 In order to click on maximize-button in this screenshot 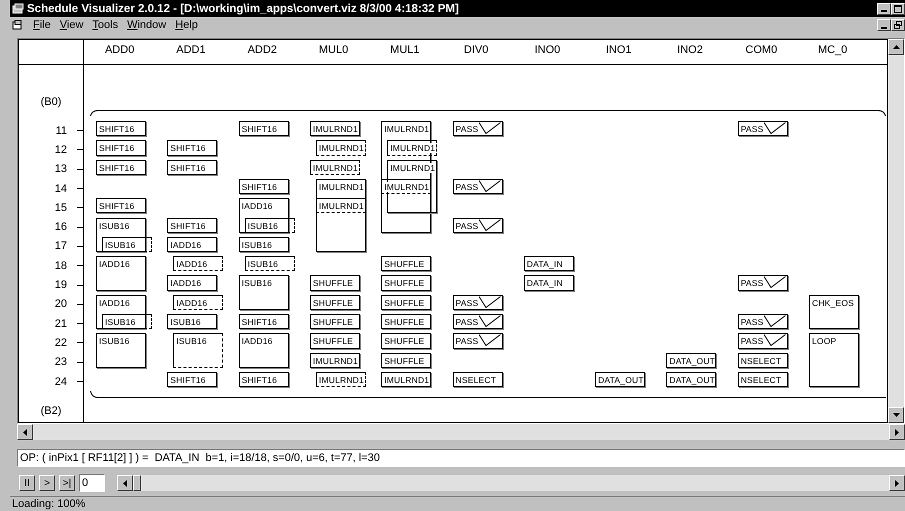, I will do `click(898, 8)`.